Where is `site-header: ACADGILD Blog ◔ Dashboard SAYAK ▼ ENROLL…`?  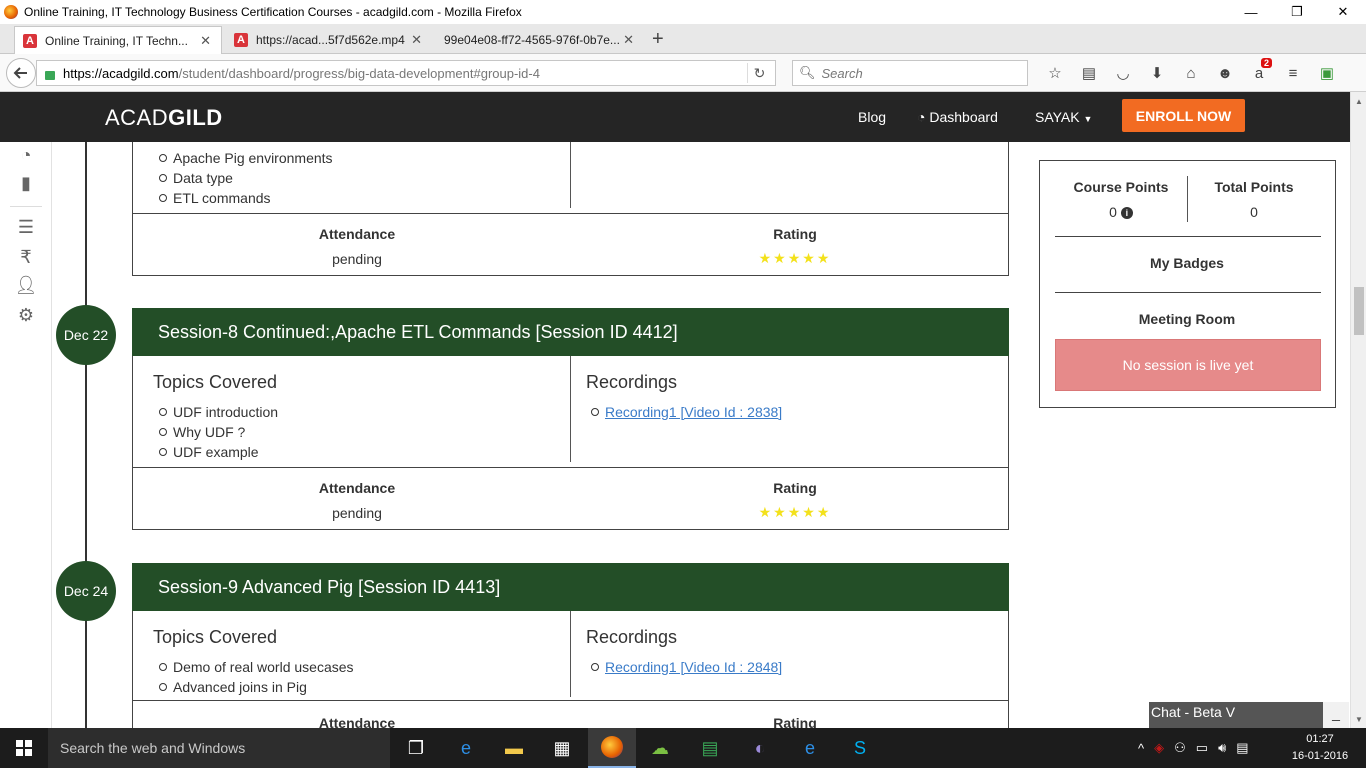
site-header: ACADGILD Blog ◔ Dashboard SAYAK ▼ ENROLL… is located at coordinates (675, 117).